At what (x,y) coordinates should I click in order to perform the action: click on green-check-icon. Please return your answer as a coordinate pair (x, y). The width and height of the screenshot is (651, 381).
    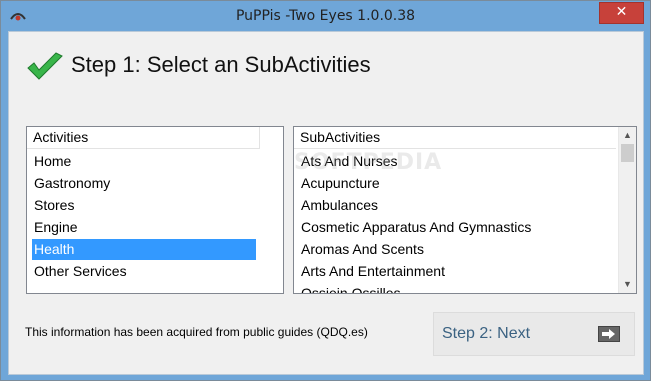
    Looking at the image, I should click on (45, 66).